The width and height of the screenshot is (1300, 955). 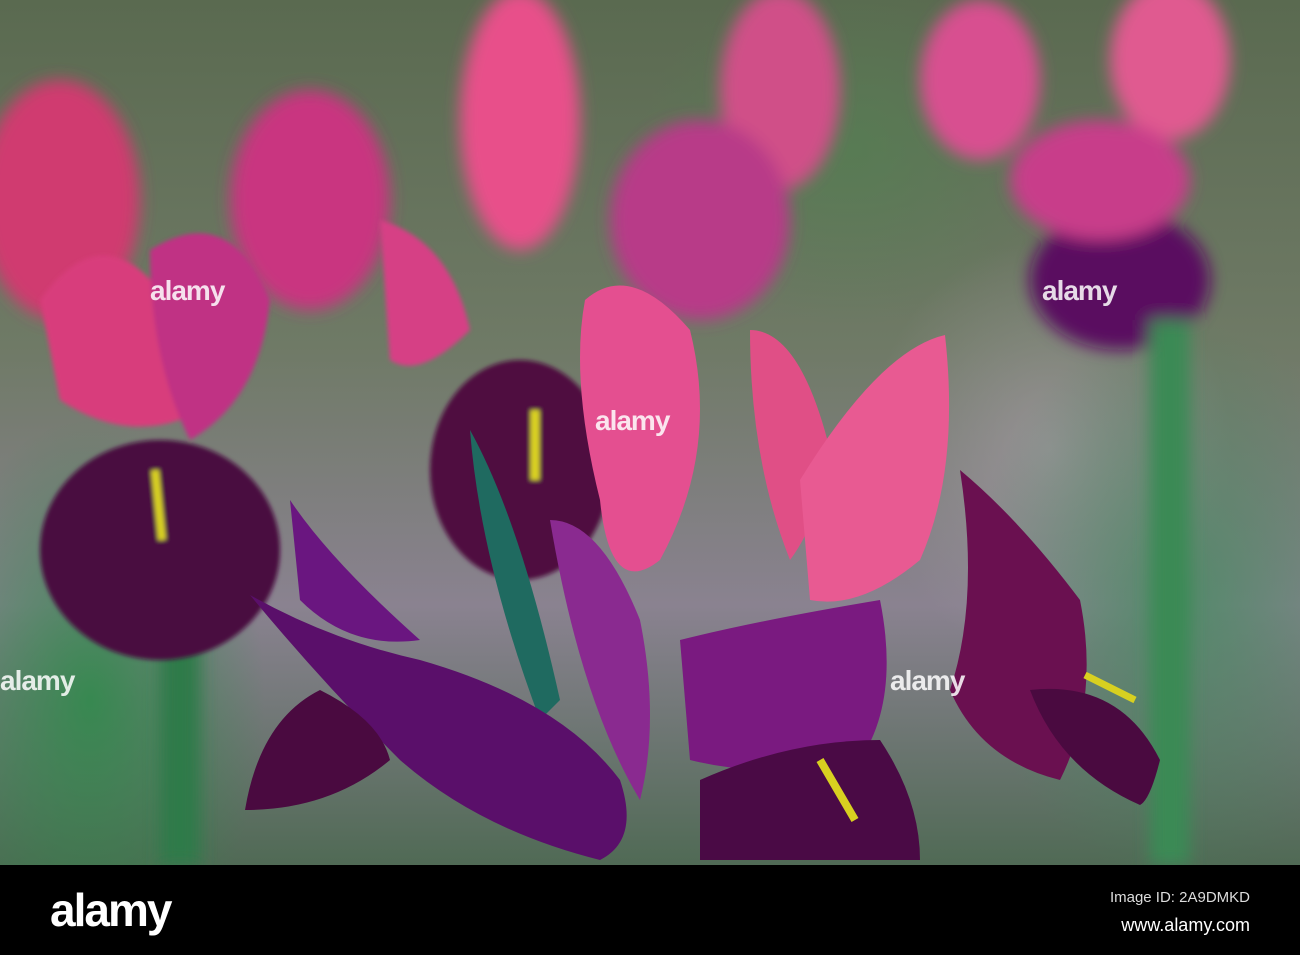 I want to click on website-link: www.alamy.com, so click(x=1185, y=925).